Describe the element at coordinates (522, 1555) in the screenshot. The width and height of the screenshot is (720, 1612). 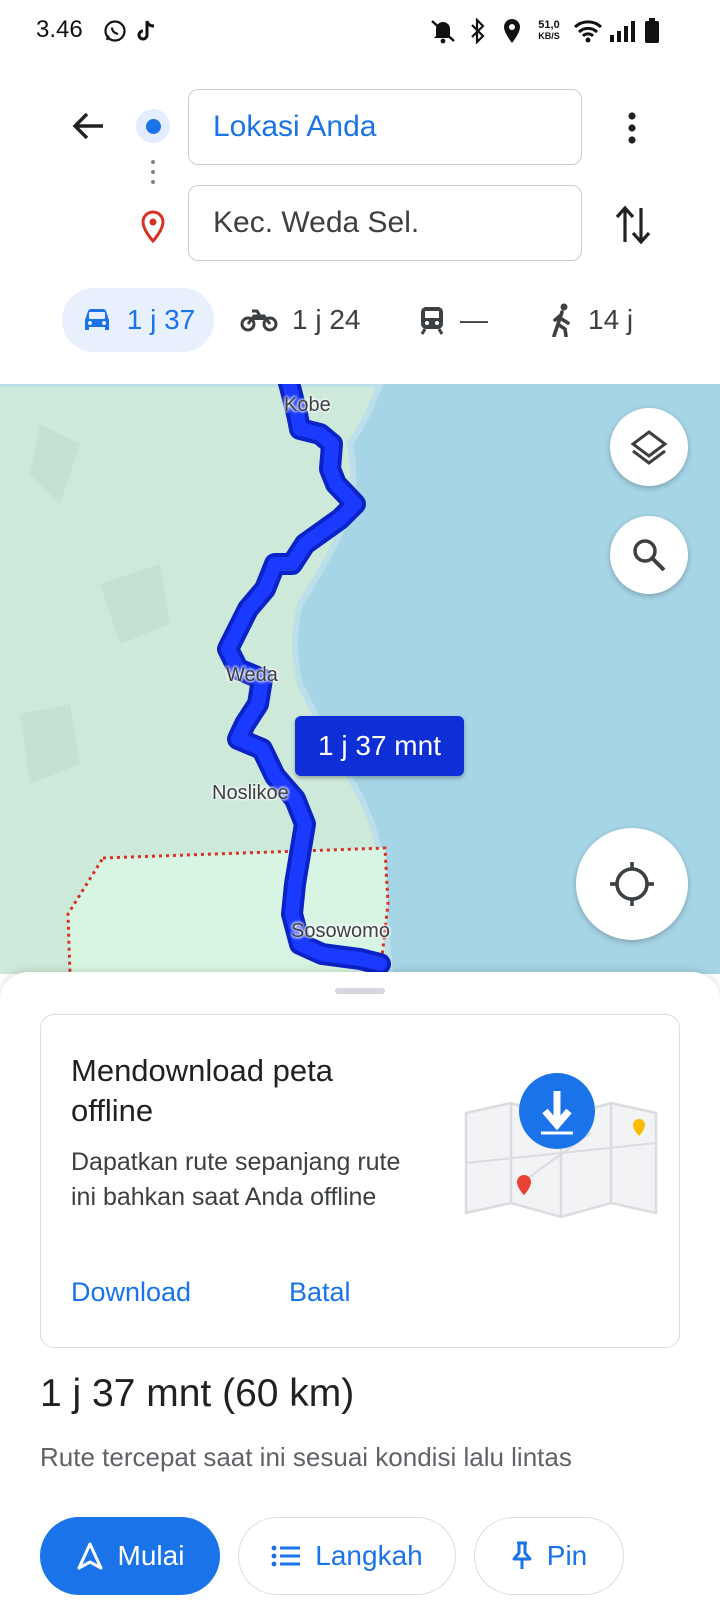
I see `pin-icon` at that location.